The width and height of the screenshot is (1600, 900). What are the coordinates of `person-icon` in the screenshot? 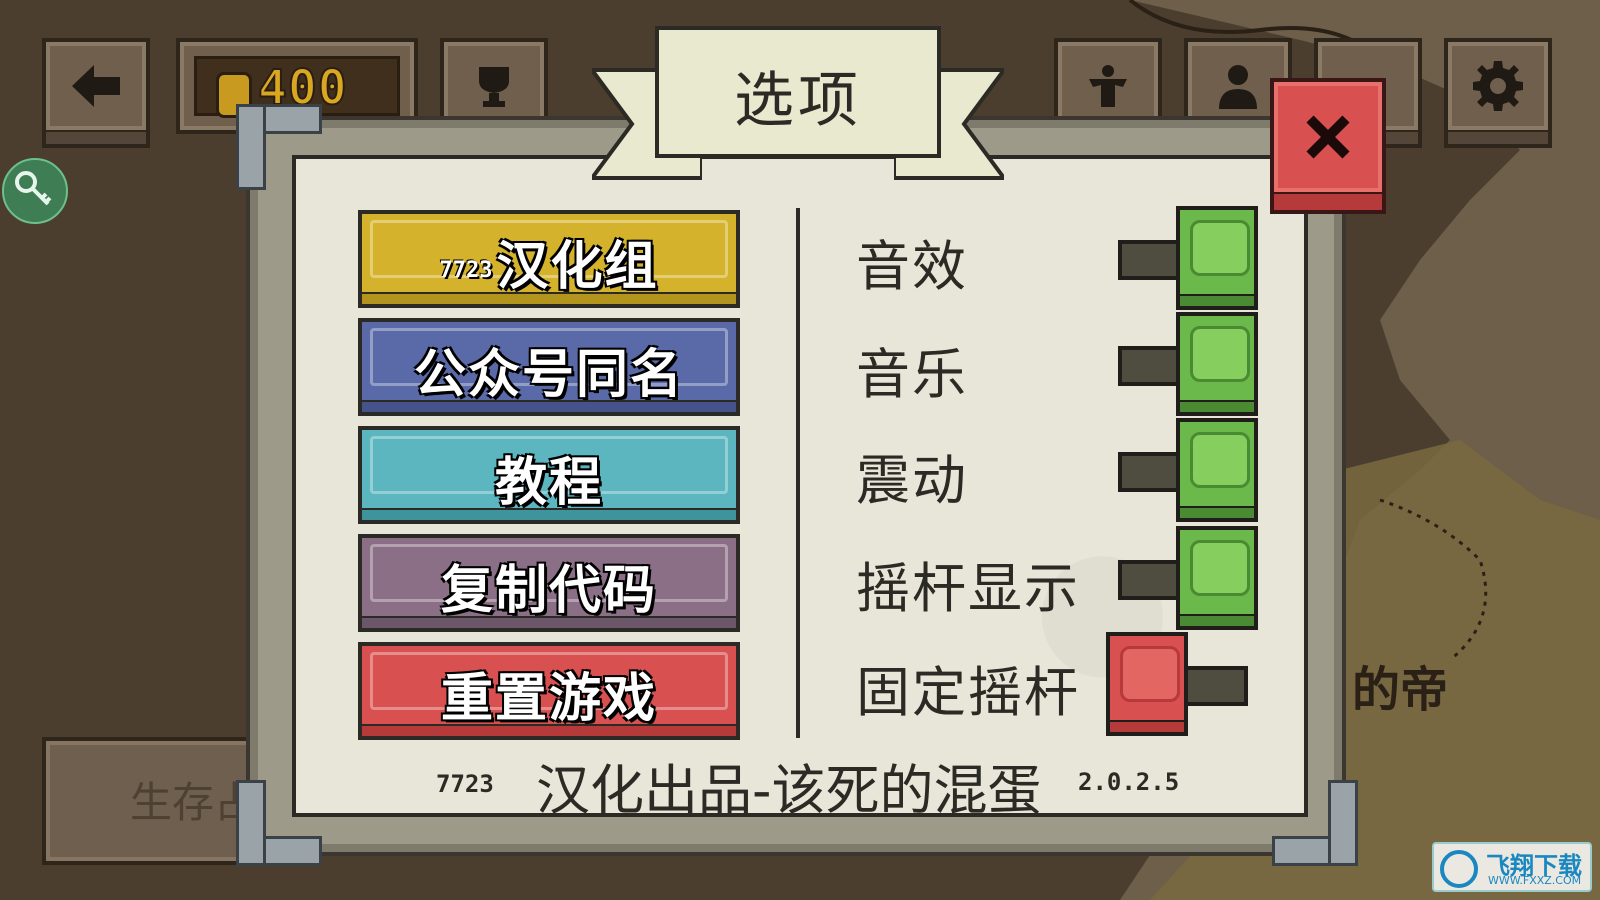 It's located at (1238, 87).